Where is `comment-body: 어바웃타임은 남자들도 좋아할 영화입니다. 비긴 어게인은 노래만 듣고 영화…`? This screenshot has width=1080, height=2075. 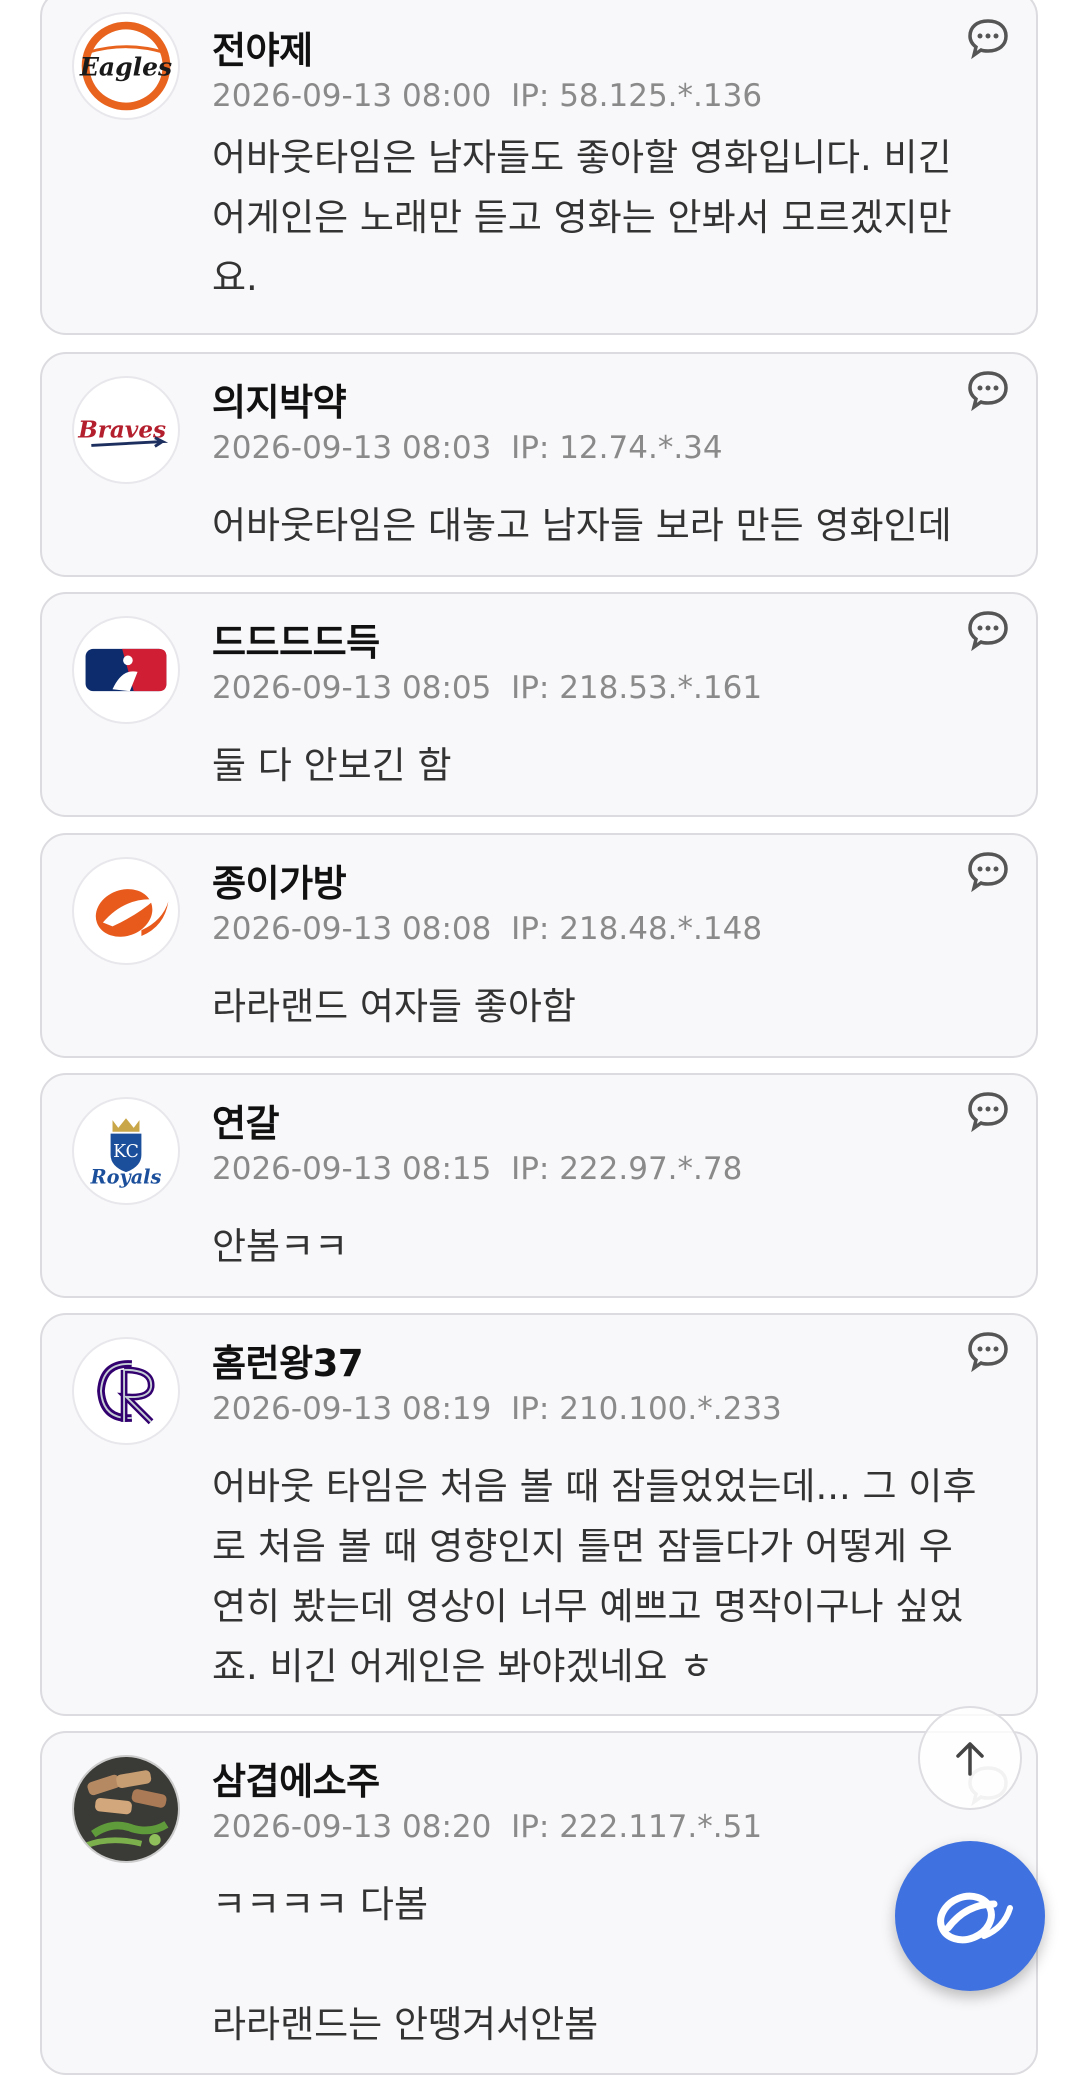
comment-body: 어바웃타임은 남자들도 좋아할 영화입니다. 비긴 어게인은 노래만 듣고 영화… is located at coordinates (582, 217).